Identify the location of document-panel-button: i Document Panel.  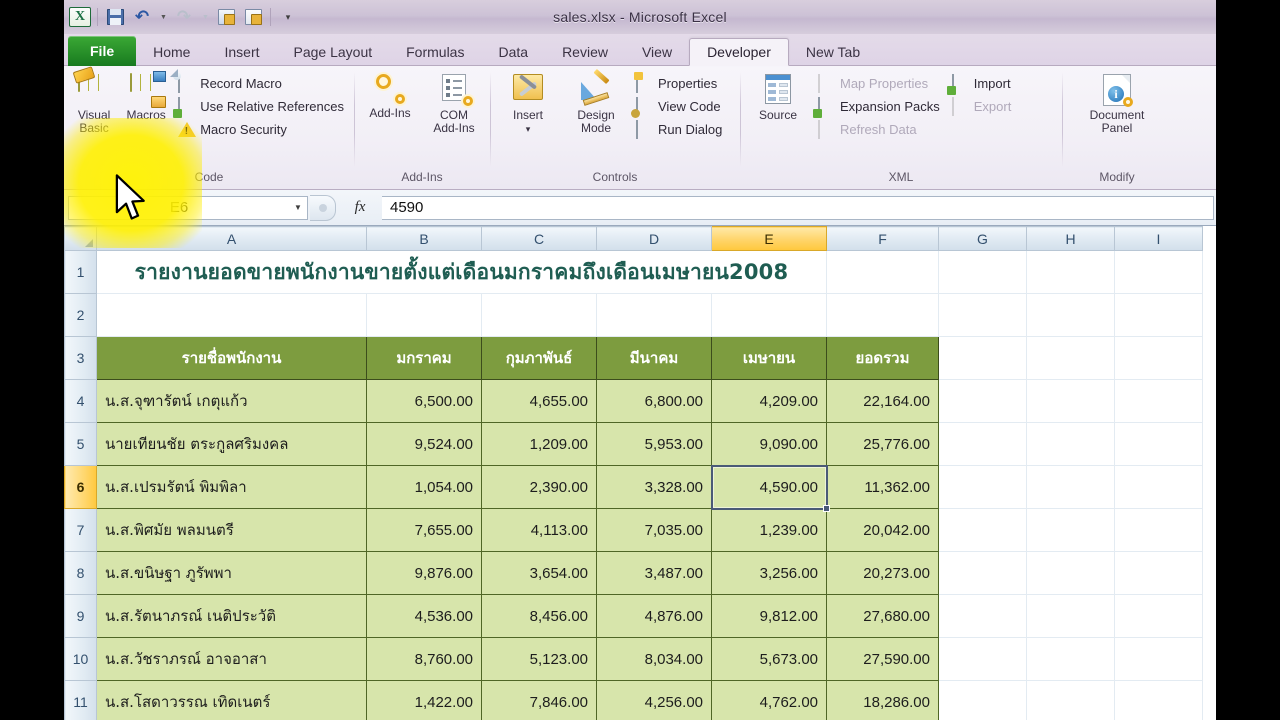
(1117, 102).